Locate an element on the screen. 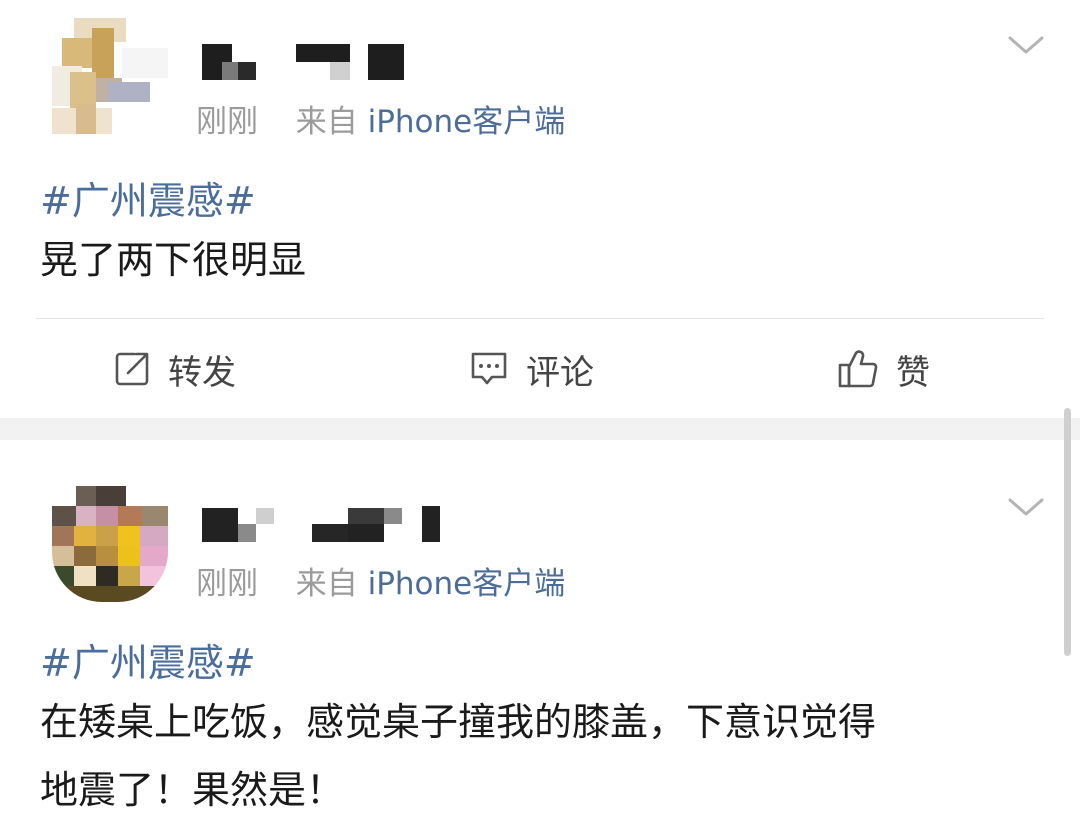 The image size is (1080, 826). post-text: 晃了两下很明显 is located at coordinates (173, 260).